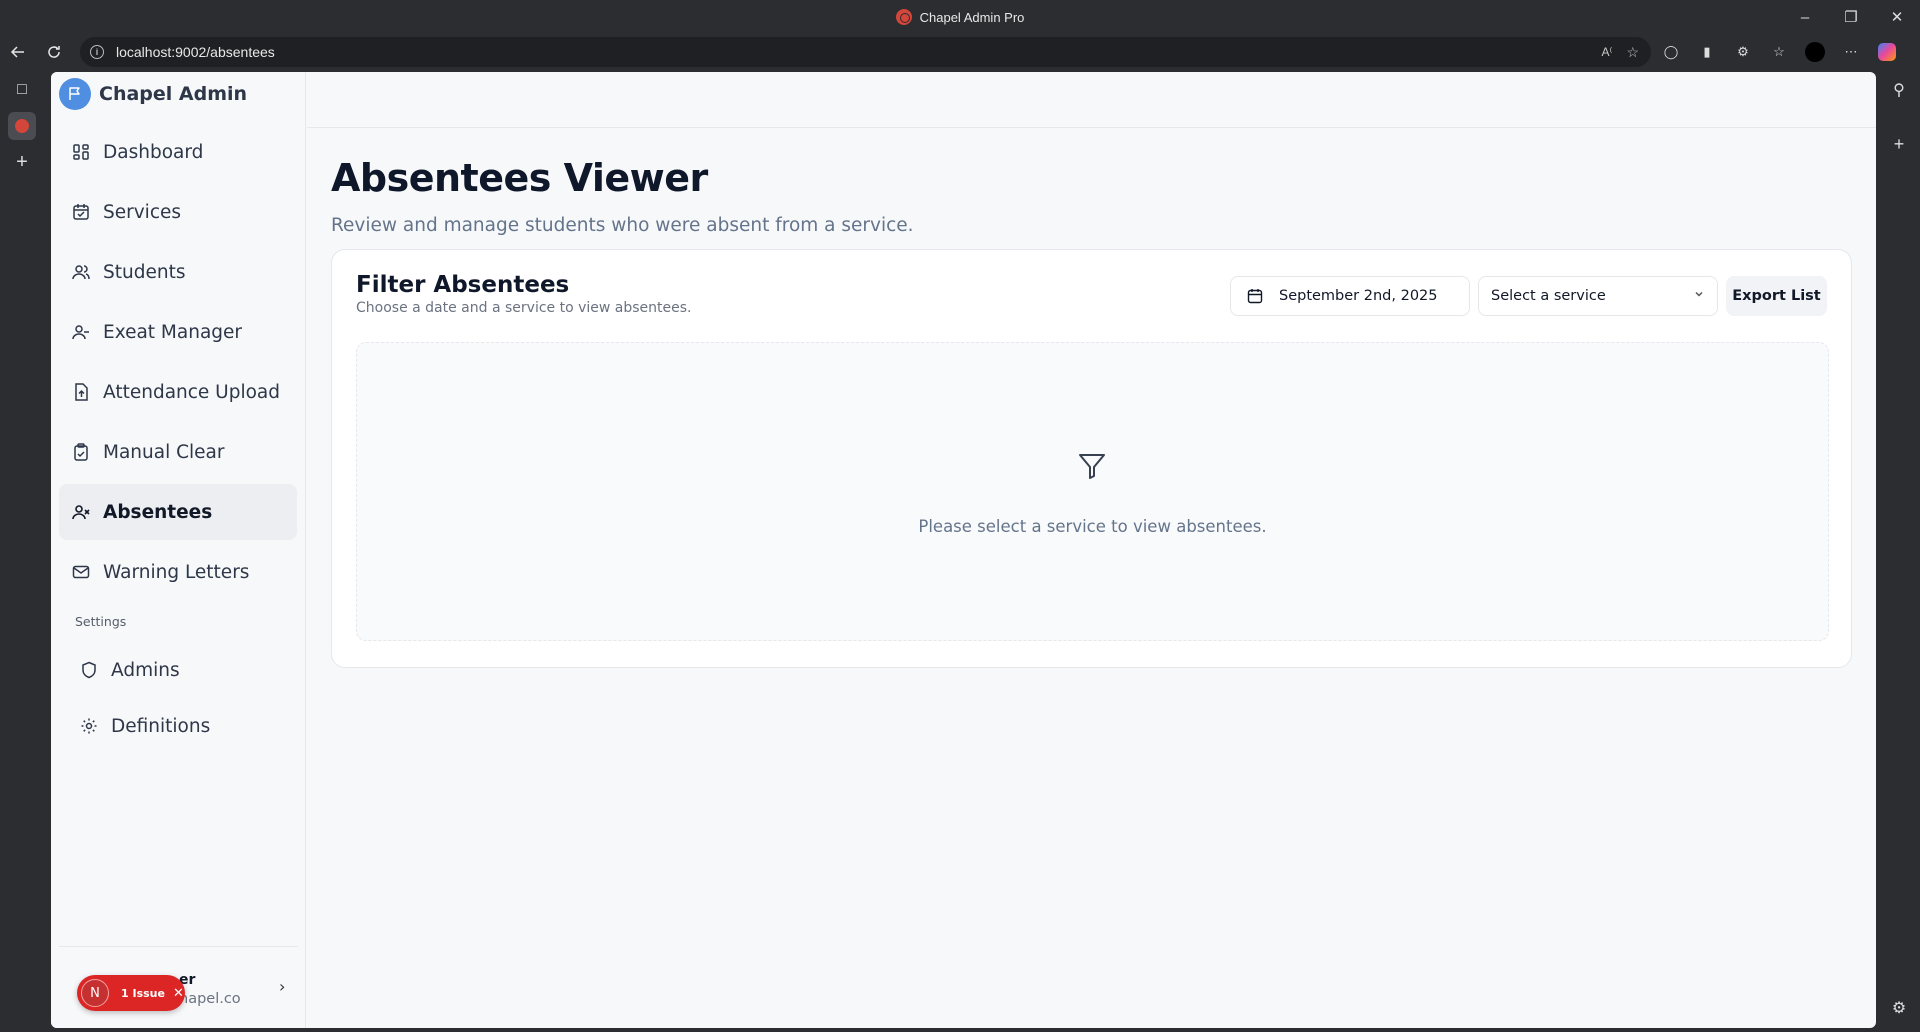 The image size is (1920, 1032). What do you see at coordinates (1743, 52) in the screenshot?
I see `extensions-puzzle-icon: ⚙` at bounding box center [1743, 52].